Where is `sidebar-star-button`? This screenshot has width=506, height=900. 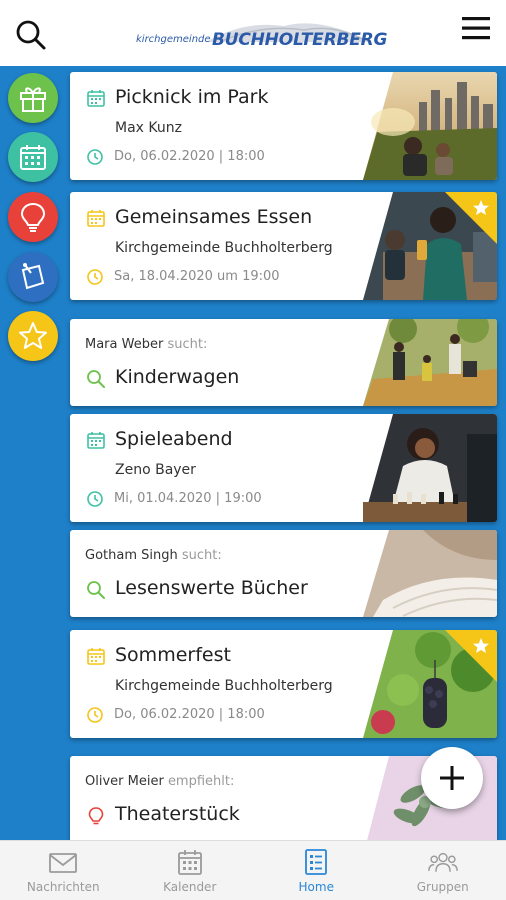
sidebar-star-button is located at coordinates (33, 336).